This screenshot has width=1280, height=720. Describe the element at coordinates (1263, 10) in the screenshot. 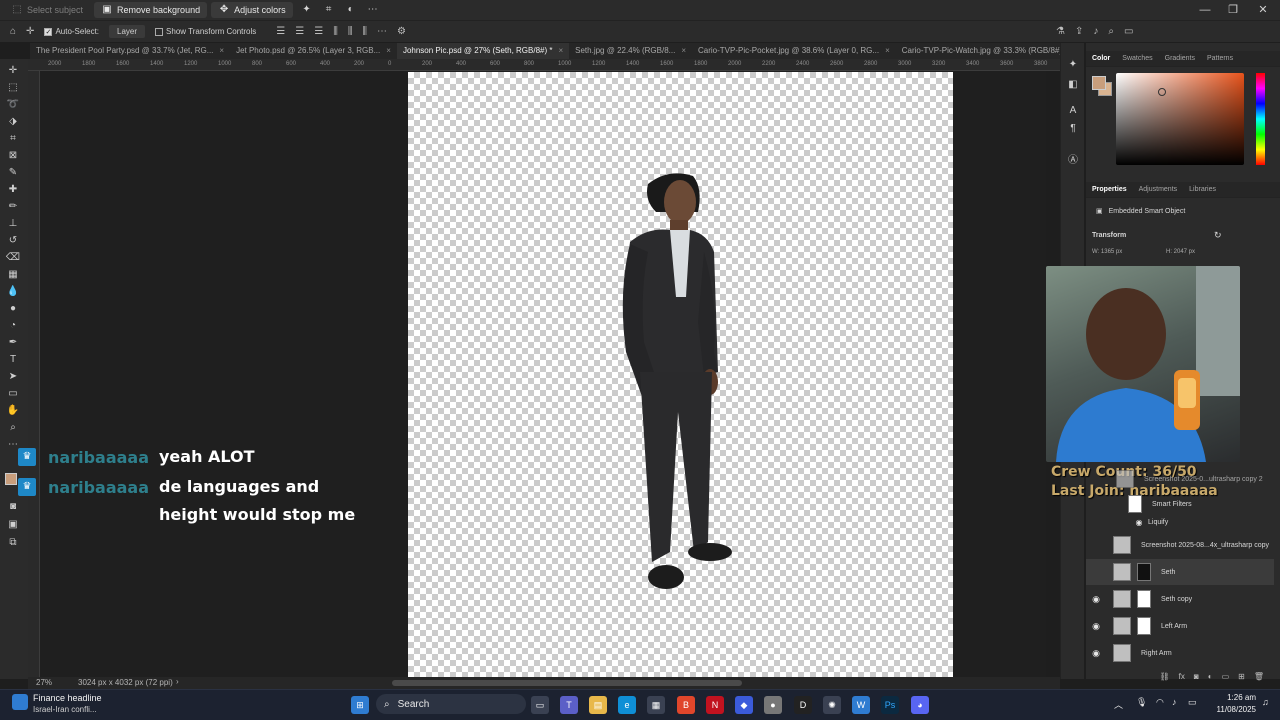

I see `close-icon: ✕` at that location.